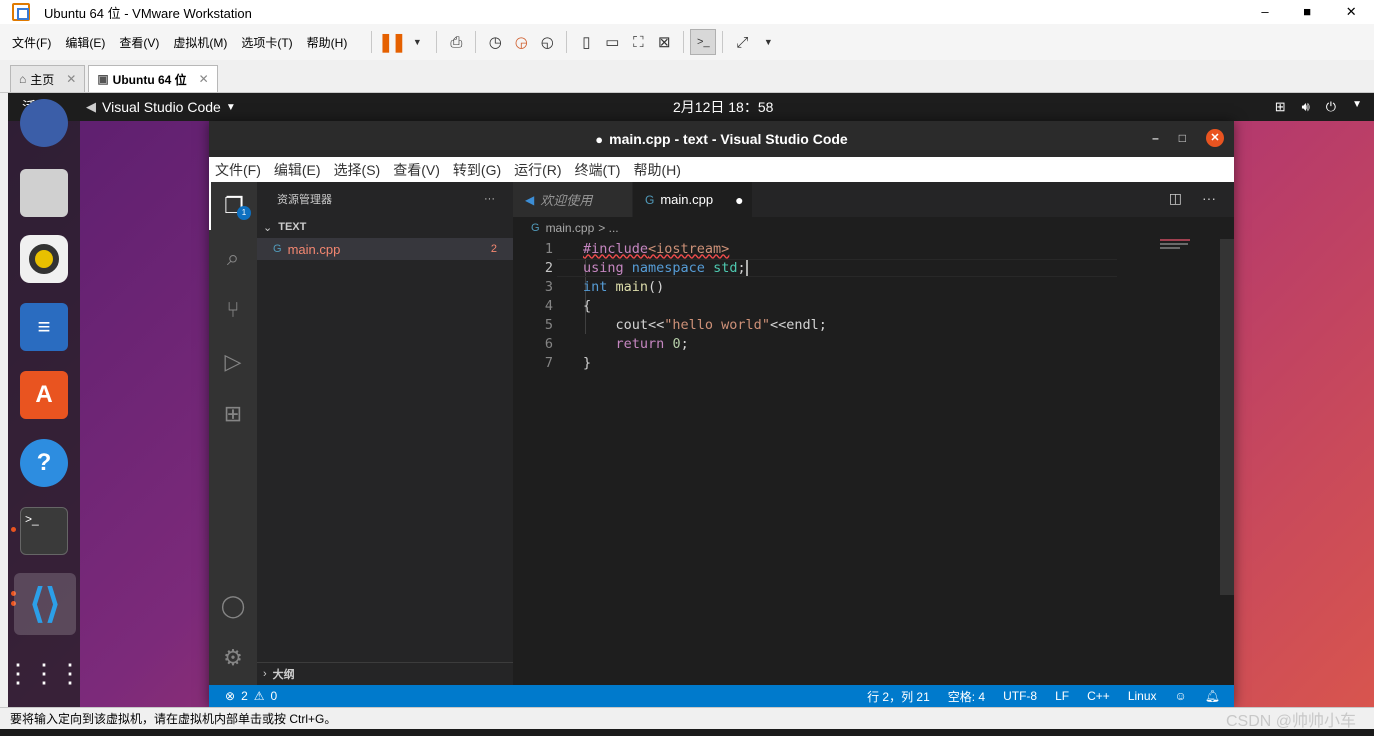 This screenshot has width=1374, height=736. Describe the element at coordinates (1318, 107) in the screenshot. I see `system-tray: ⊞ 🔊︎ ⏻ ▼` at that location.